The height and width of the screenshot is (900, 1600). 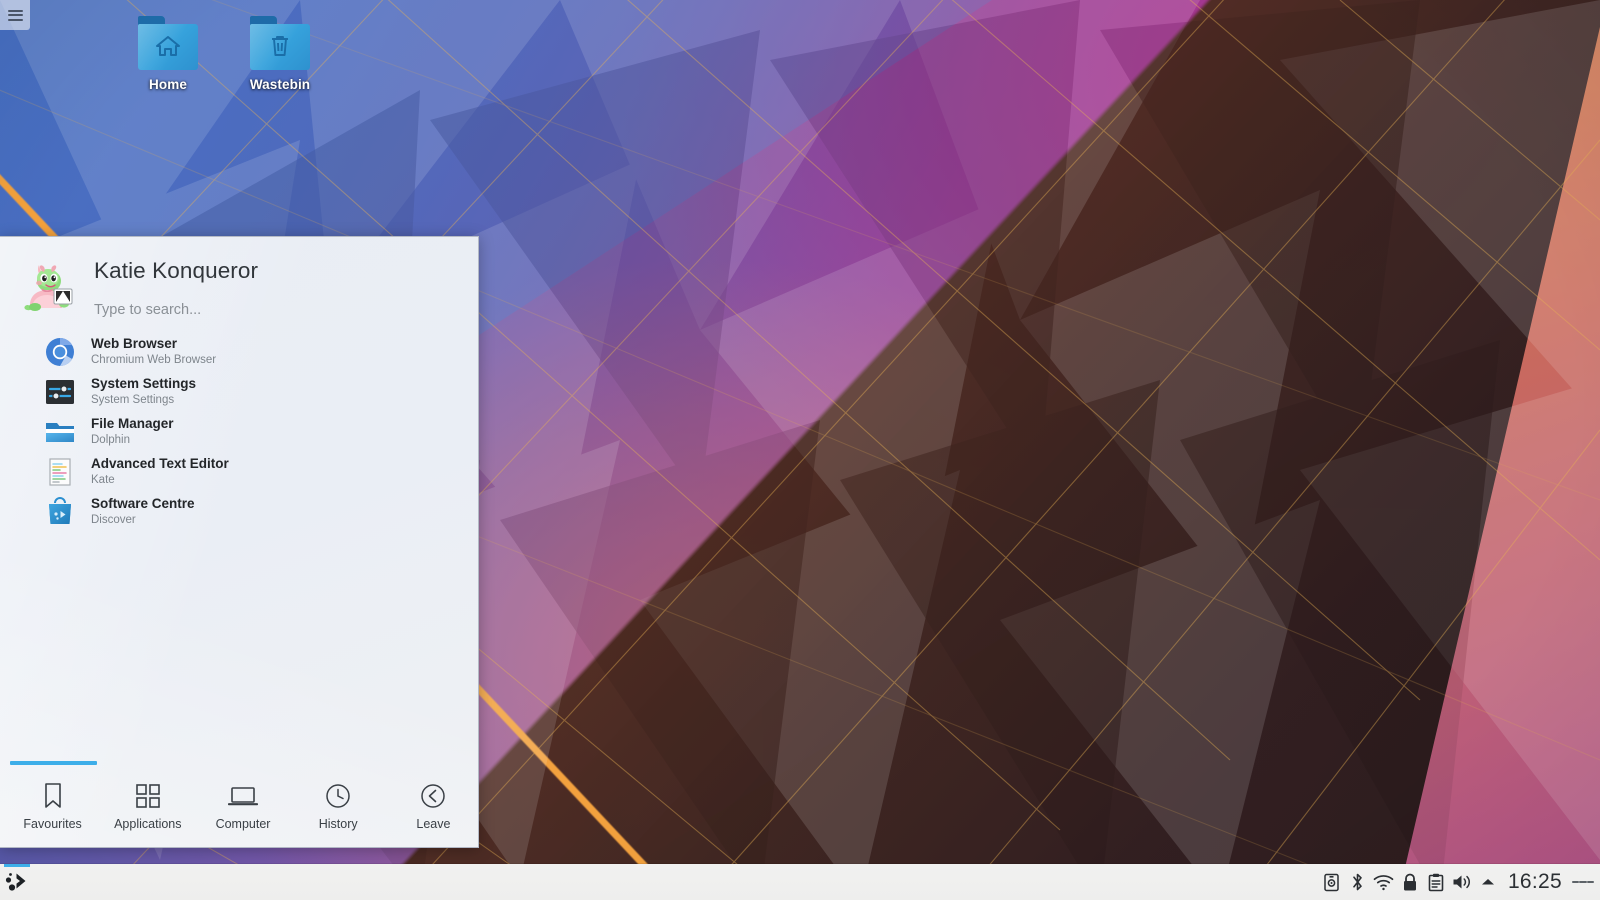 I want to click on bluetooth-icon, so click(x=1358, y=882).